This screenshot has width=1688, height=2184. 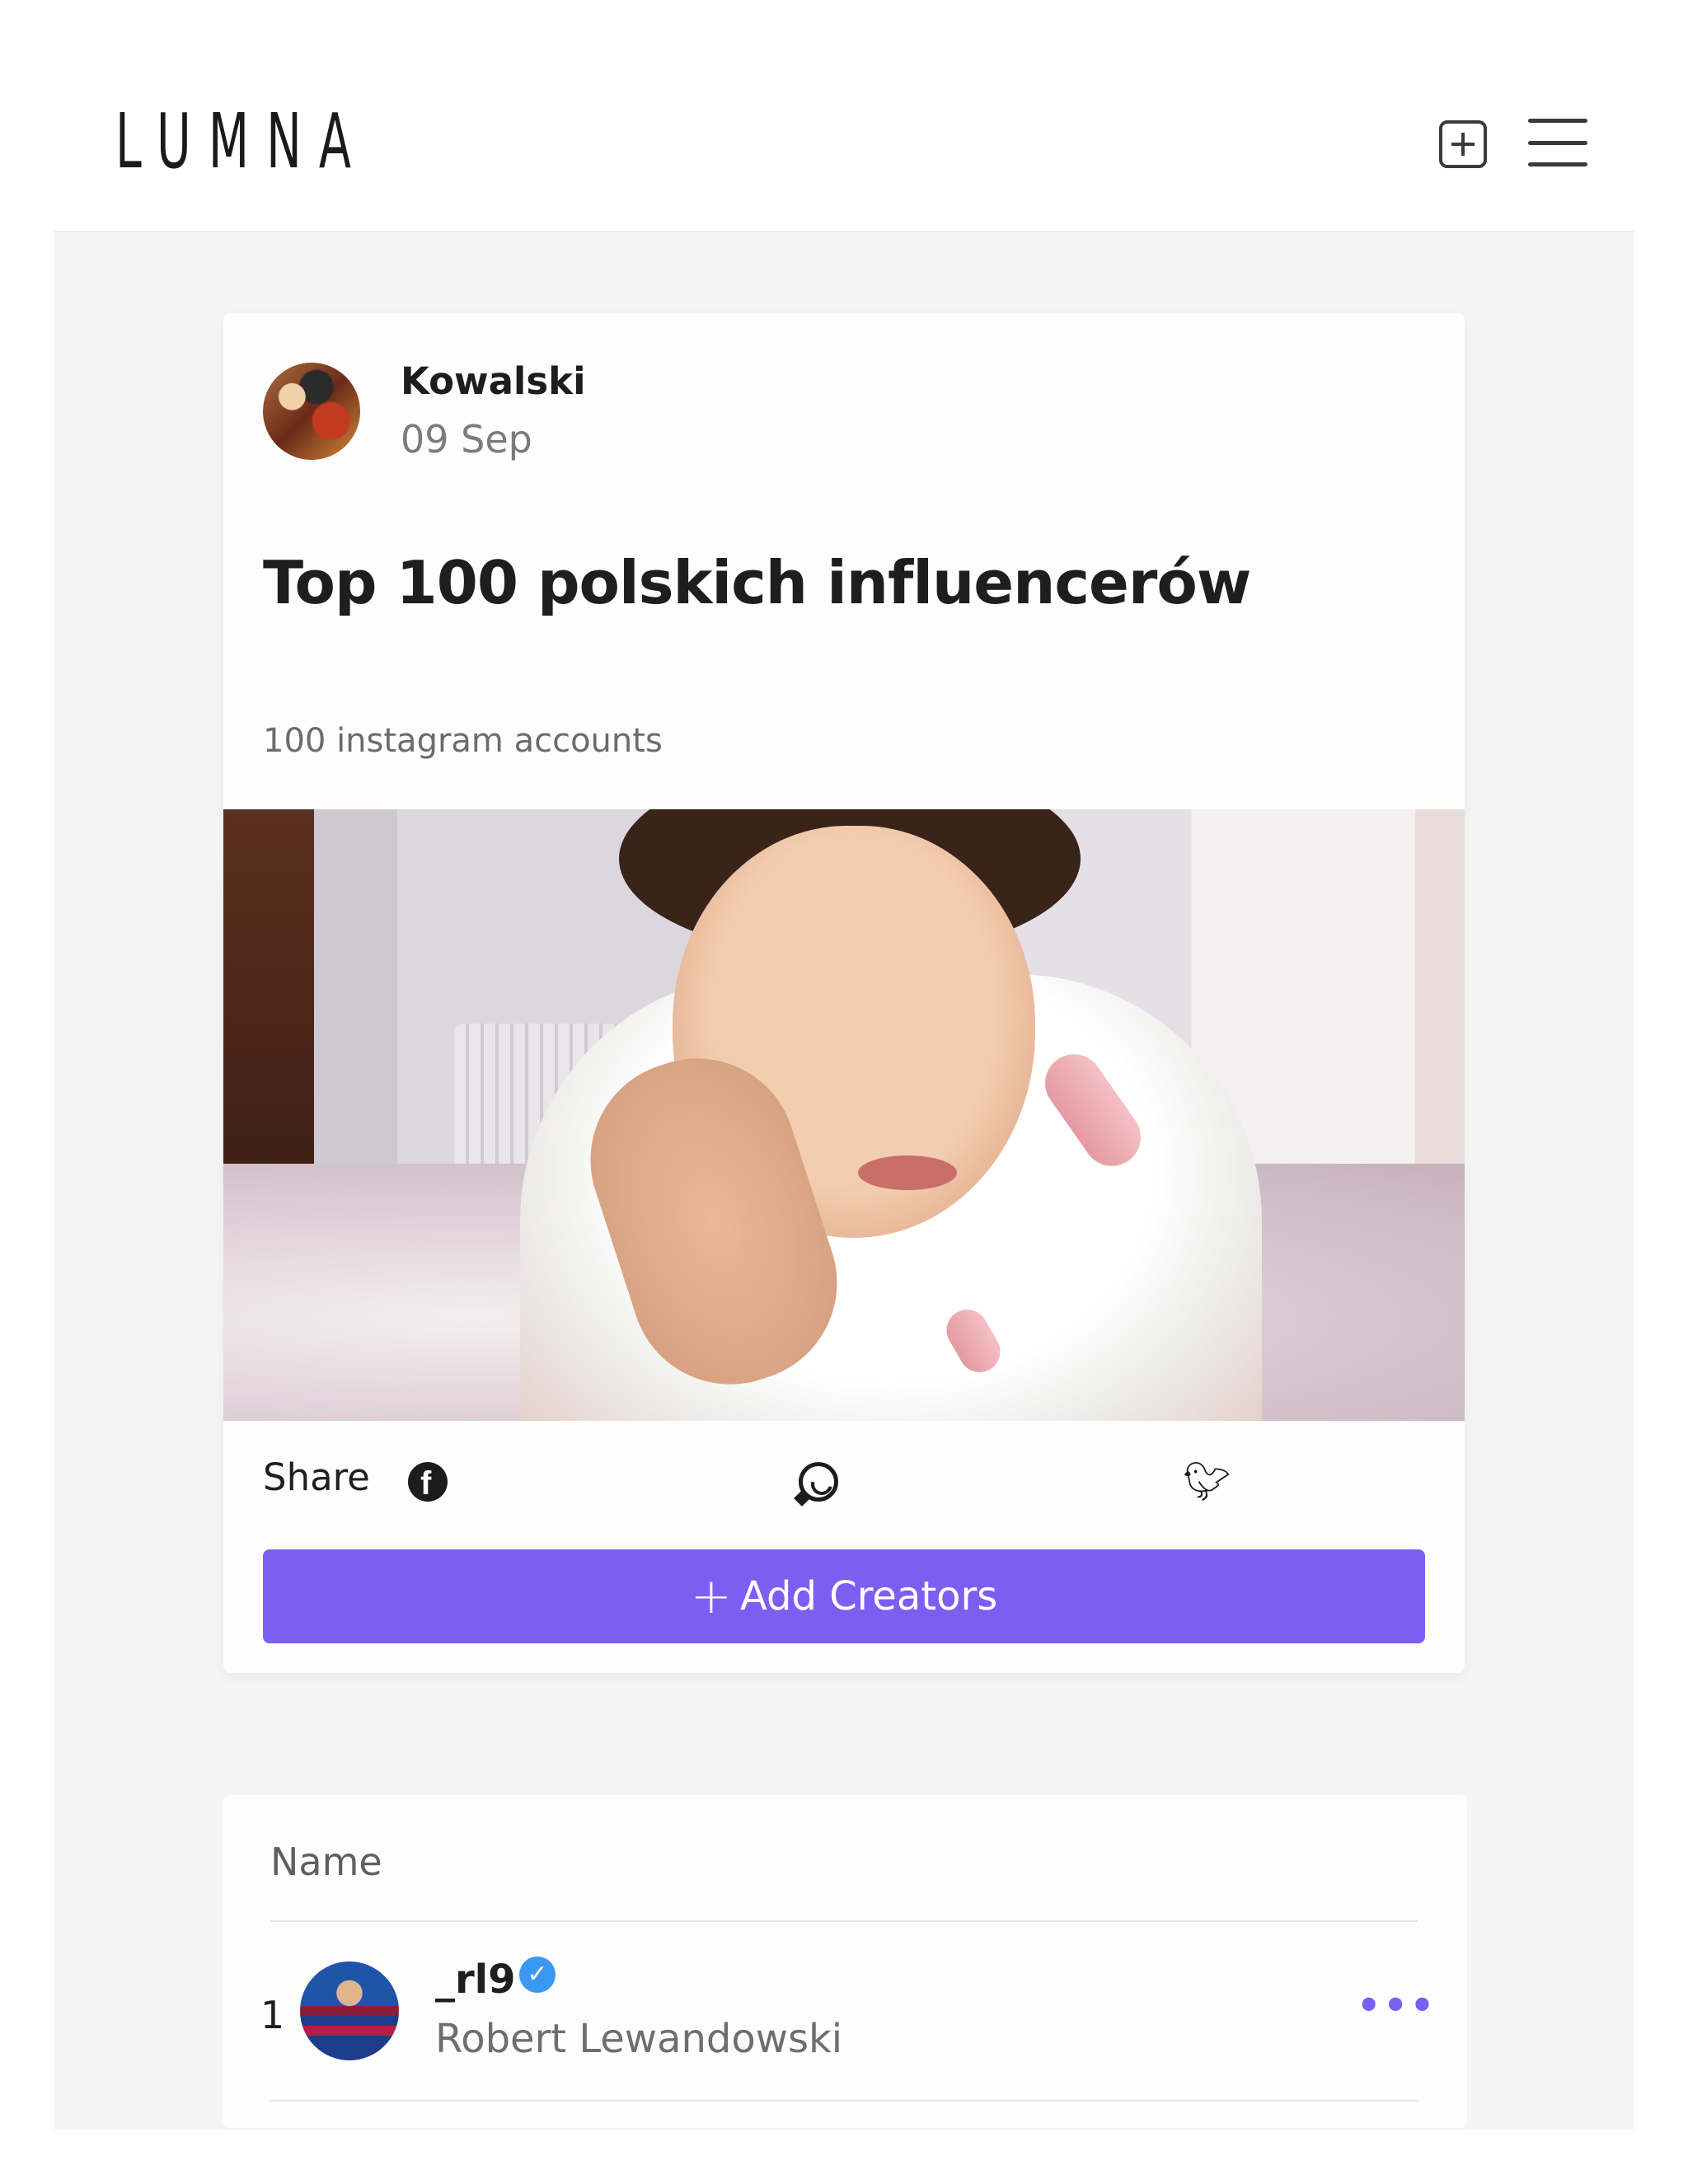 What do you see at coordinates (463, 741) in the screenshot?
I see `account-count: 100 instagram accounts` at bounding box center [463, 741].